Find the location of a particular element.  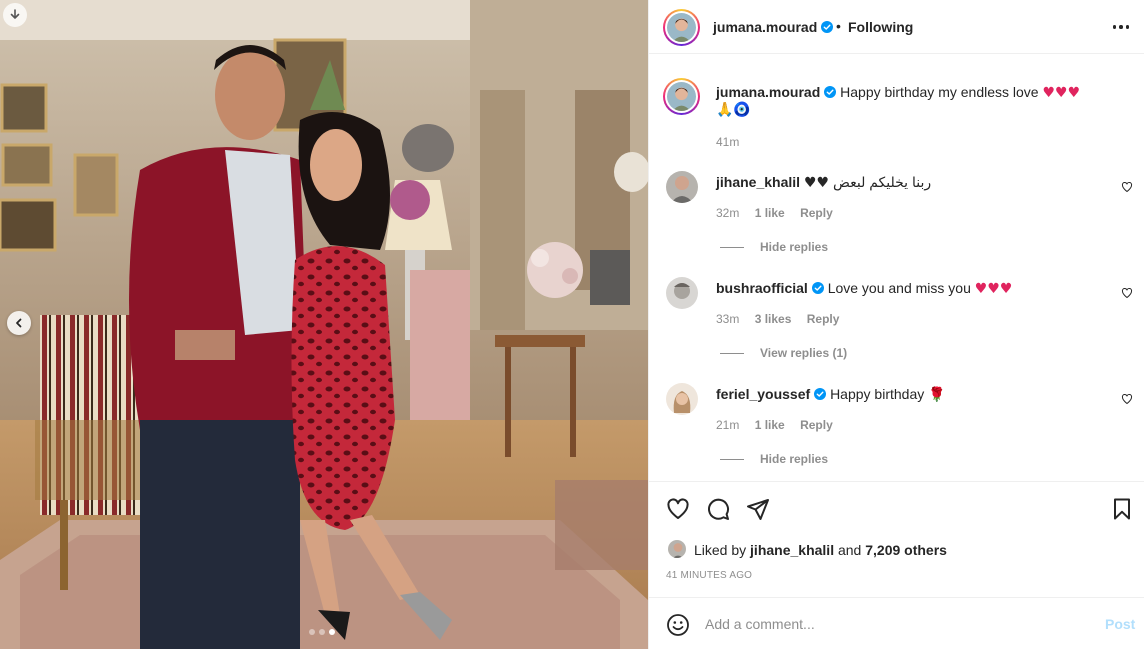

carousel-indicators is located at coordinates (322, 632).